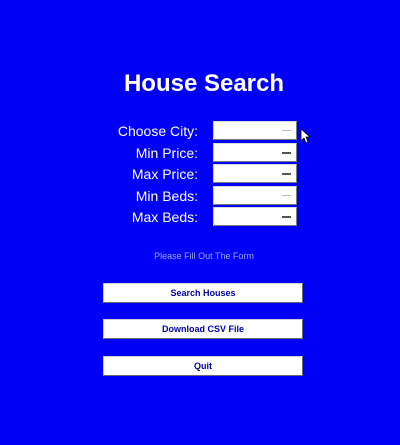 The image size is (400, 445). Describe the element at coordinates (157, 131) in the screenshot. I see `city-label: Choose City:` at that location.